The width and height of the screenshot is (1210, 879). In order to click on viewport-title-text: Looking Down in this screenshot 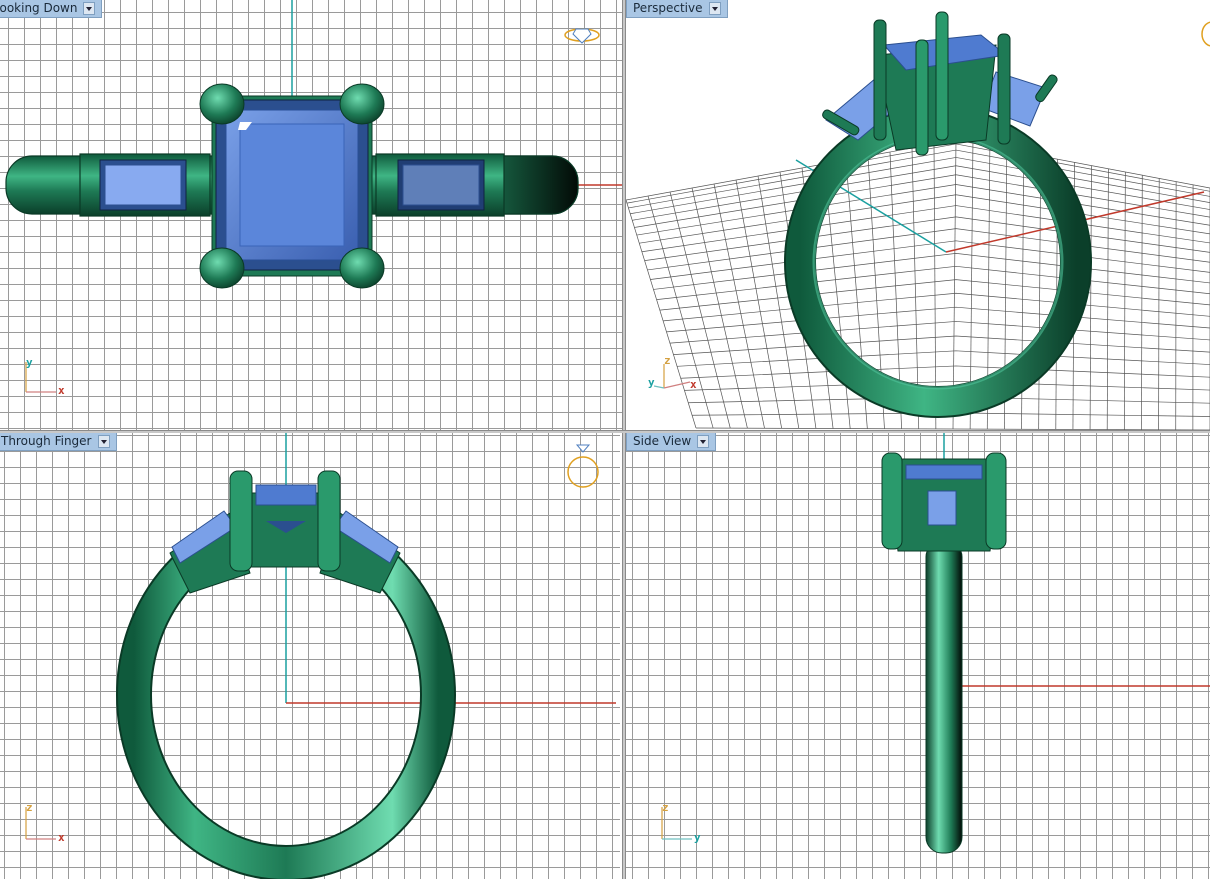, I will do `click(39, 8)`.